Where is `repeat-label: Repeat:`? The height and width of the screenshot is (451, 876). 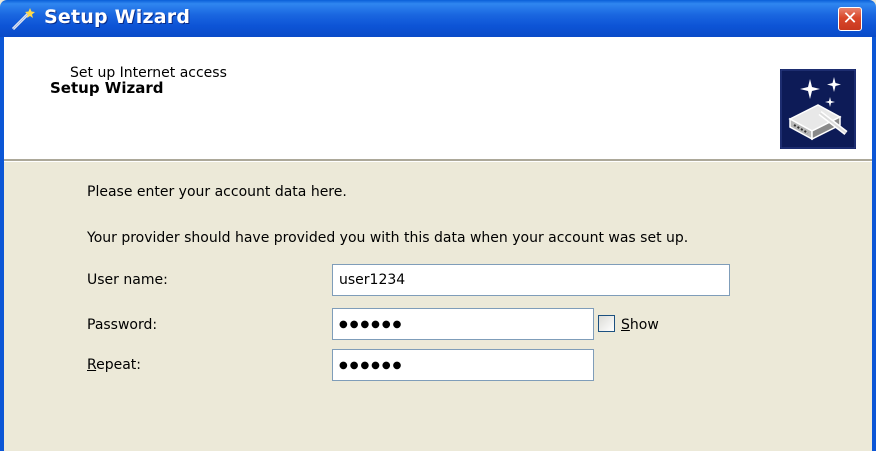 repeat-label: Repeat: is located at coordinates (114, 365).